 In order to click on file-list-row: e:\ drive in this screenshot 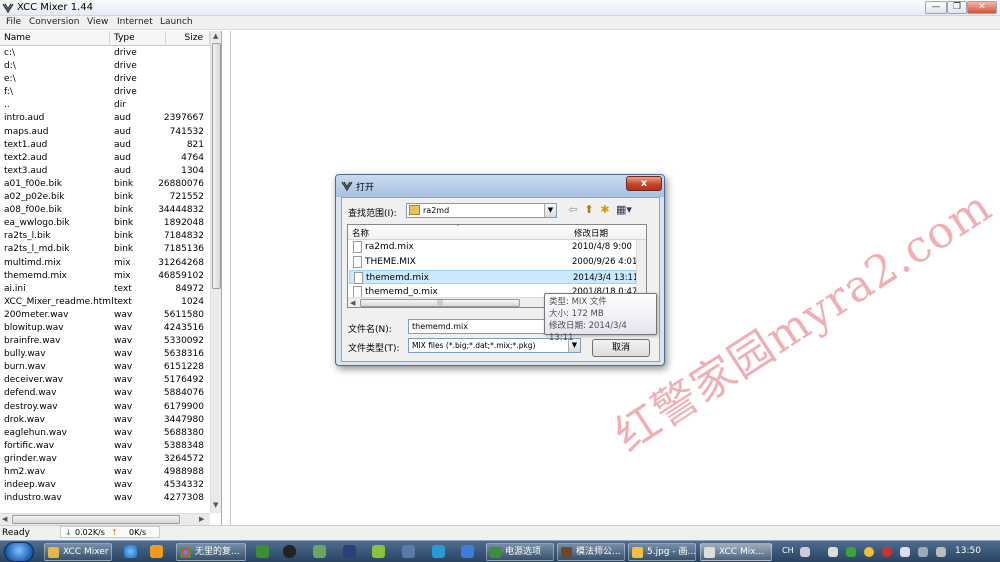, I will do `click(105, 79)`.